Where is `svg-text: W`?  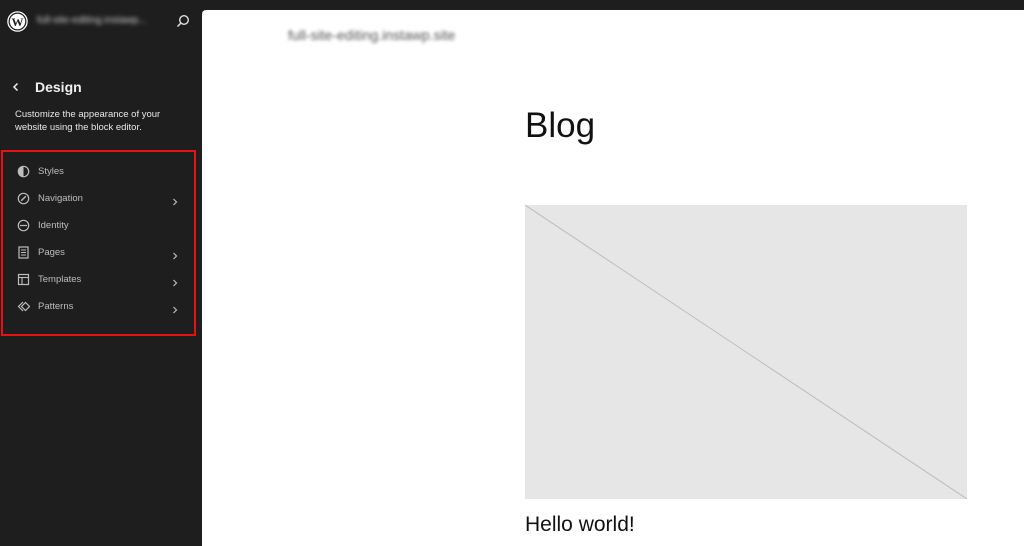 svg-text: W is located at coordinates (18, 22).